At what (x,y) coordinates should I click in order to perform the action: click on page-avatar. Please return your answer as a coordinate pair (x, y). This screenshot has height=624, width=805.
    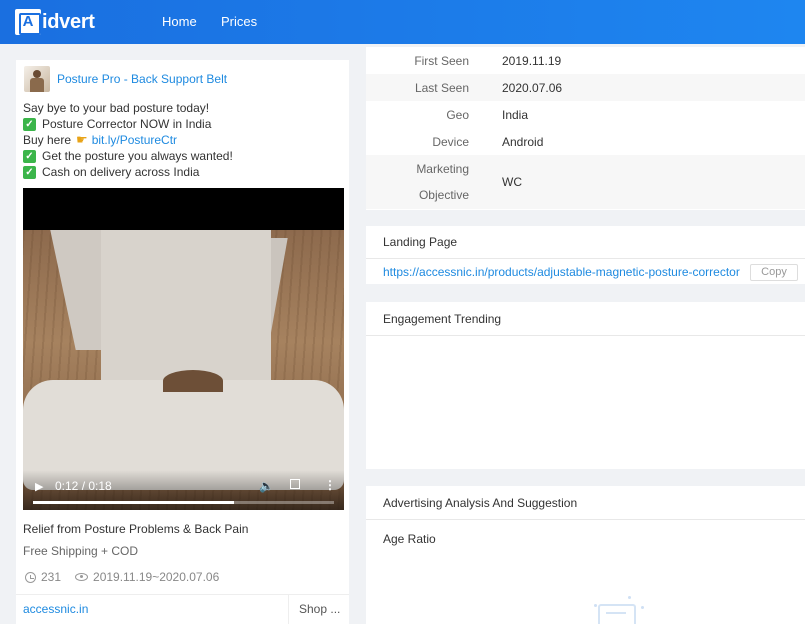
    Looking at the image, I should click on (37, 79).